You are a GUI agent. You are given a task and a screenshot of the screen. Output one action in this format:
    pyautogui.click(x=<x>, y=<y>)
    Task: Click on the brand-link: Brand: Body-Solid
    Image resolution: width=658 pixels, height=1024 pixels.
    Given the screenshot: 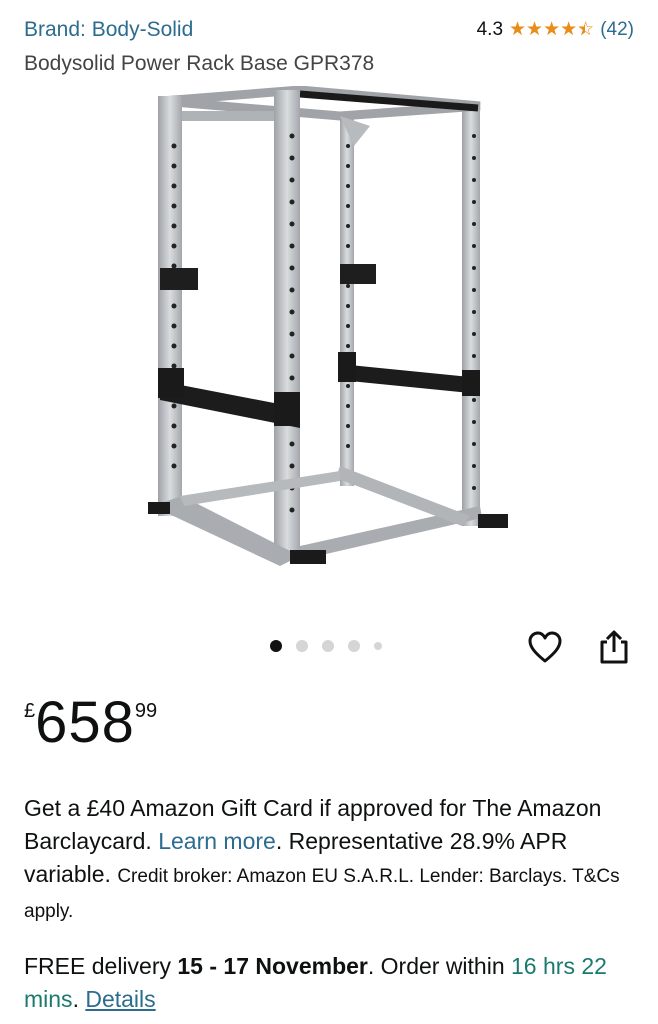 What is the action you would take?
    pyautogui.click(x=108, y=30)
    